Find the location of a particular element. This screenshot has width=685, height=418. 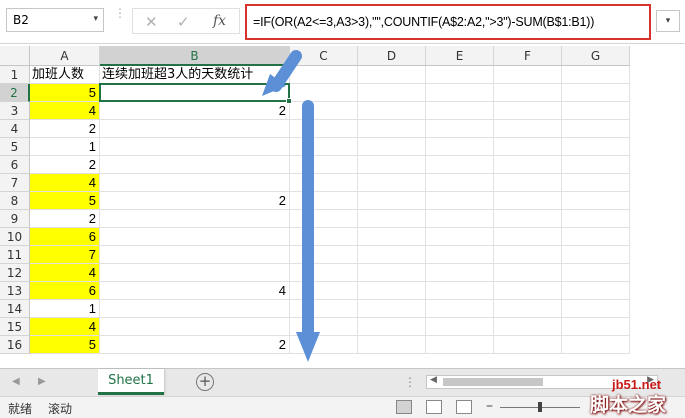

cell-b4 is located at coordinates (195, 129).